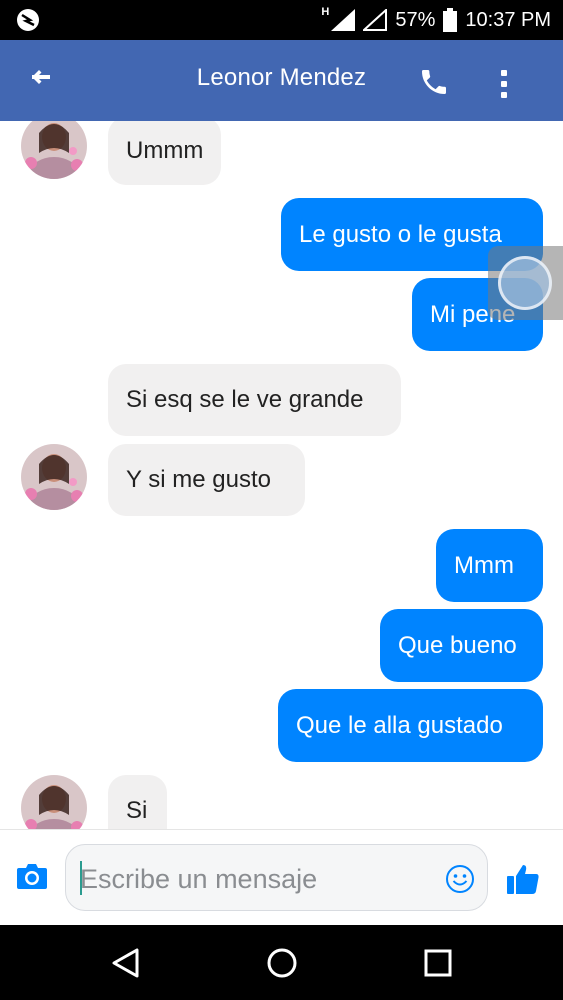  I want to click on incoming-message: Ummm, so click(165, 153).